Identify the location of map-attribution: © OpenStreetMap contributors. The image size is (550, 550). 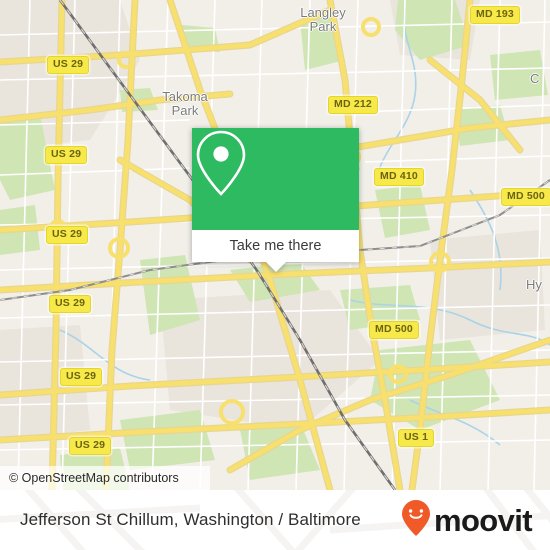
(105, 478).